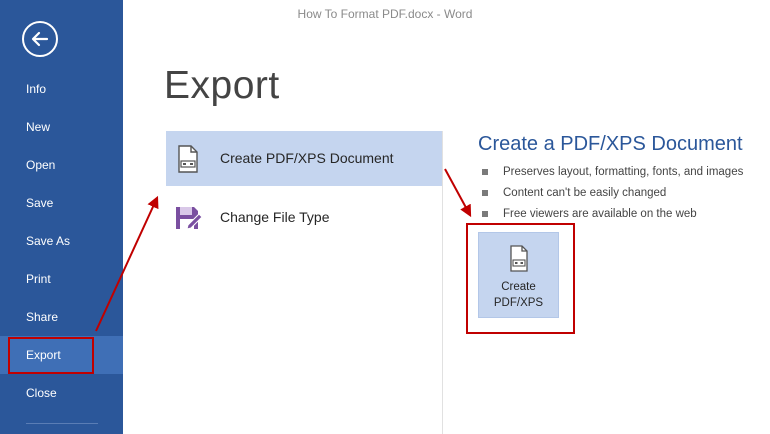 The height and width of the screenshot is (434, 770). I want to click on page-title: Export, so click(222, 85).